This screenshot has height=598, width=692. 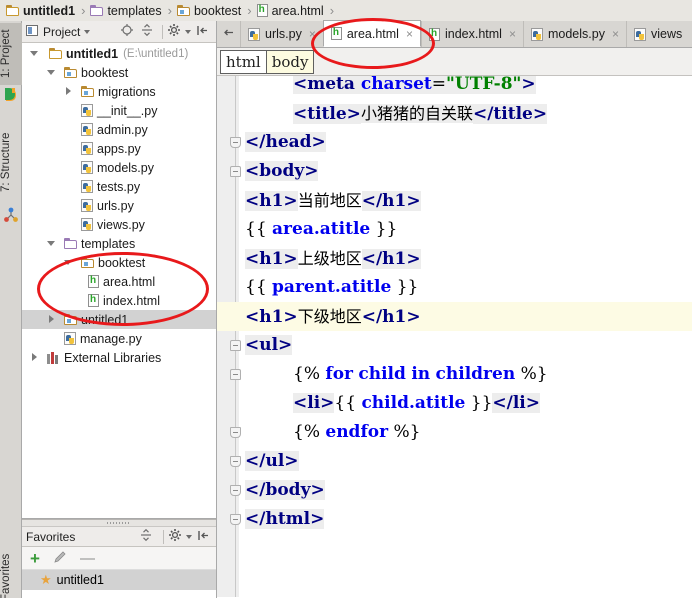 I want to click on code-line: {% endfor %}, so click(x=454, y=432).